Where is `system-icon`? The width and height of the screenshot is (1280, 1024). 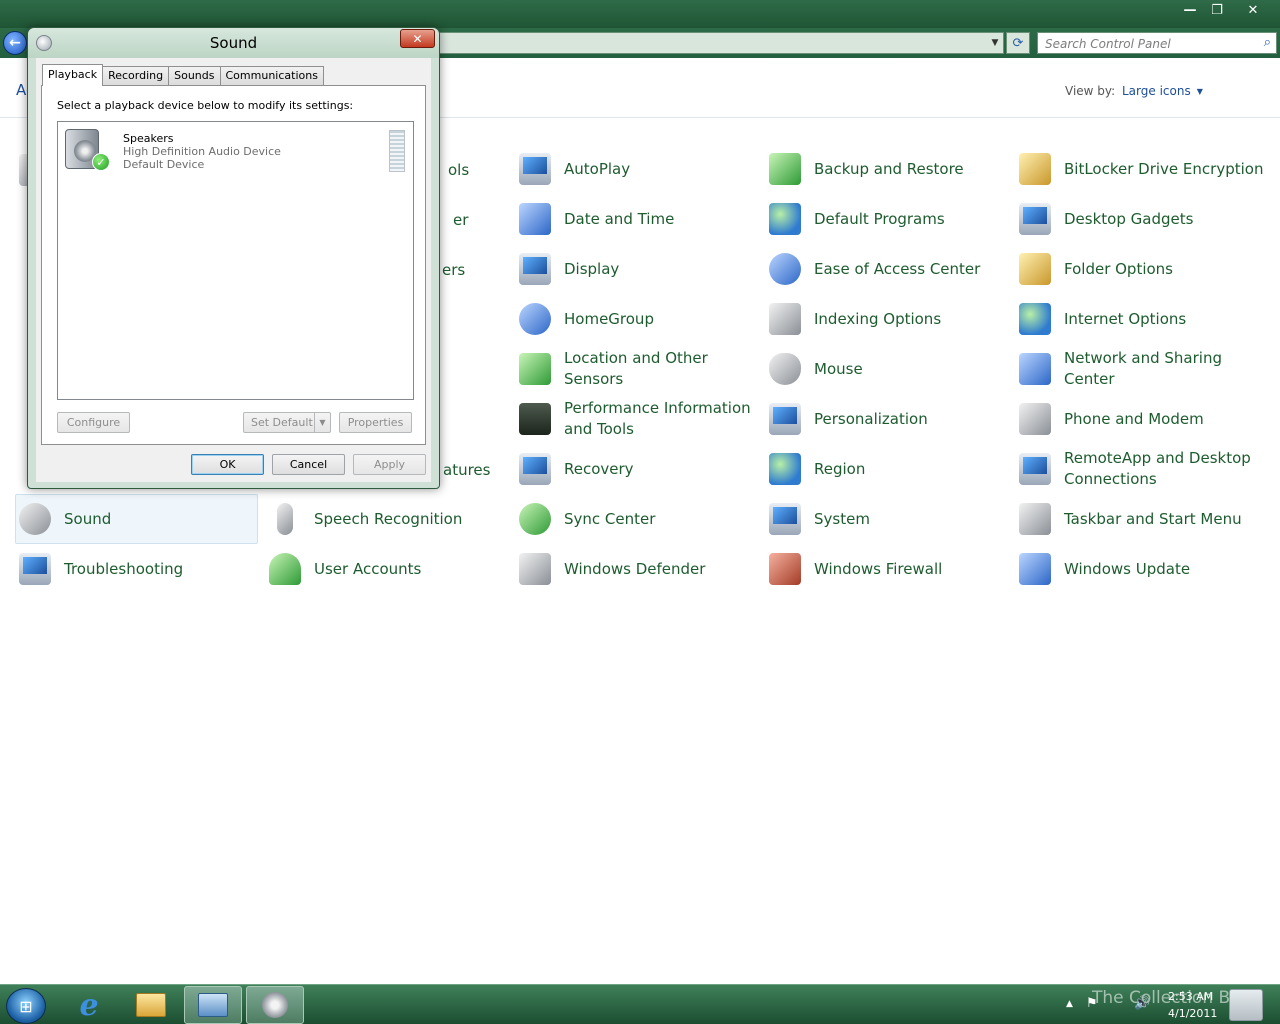 system-icon is located at coordinates (785, 519).